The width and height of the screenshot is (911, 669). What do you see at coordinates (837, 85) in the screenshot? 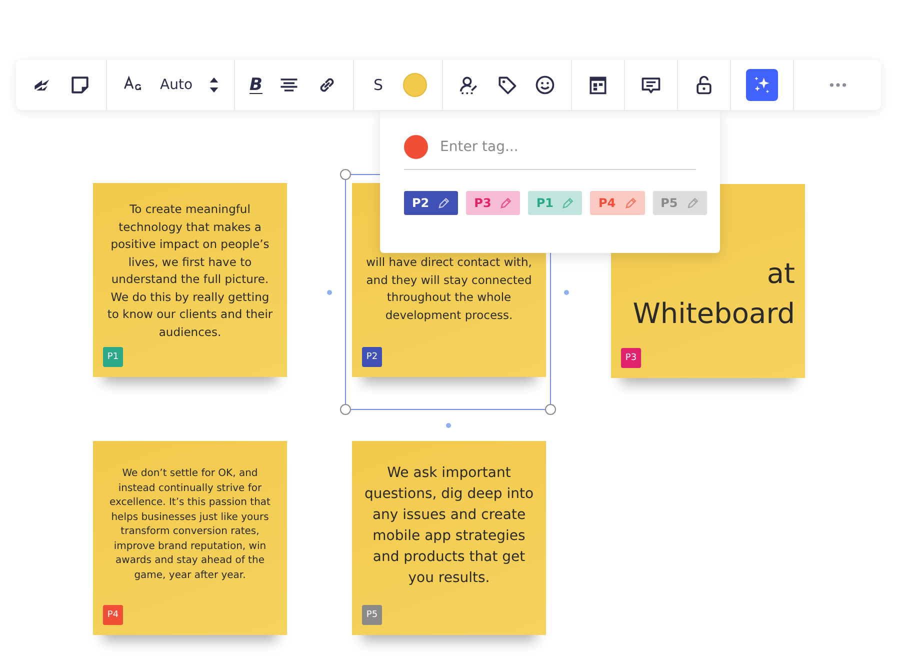
I see `more-icon` at bounding box center [837, 85].